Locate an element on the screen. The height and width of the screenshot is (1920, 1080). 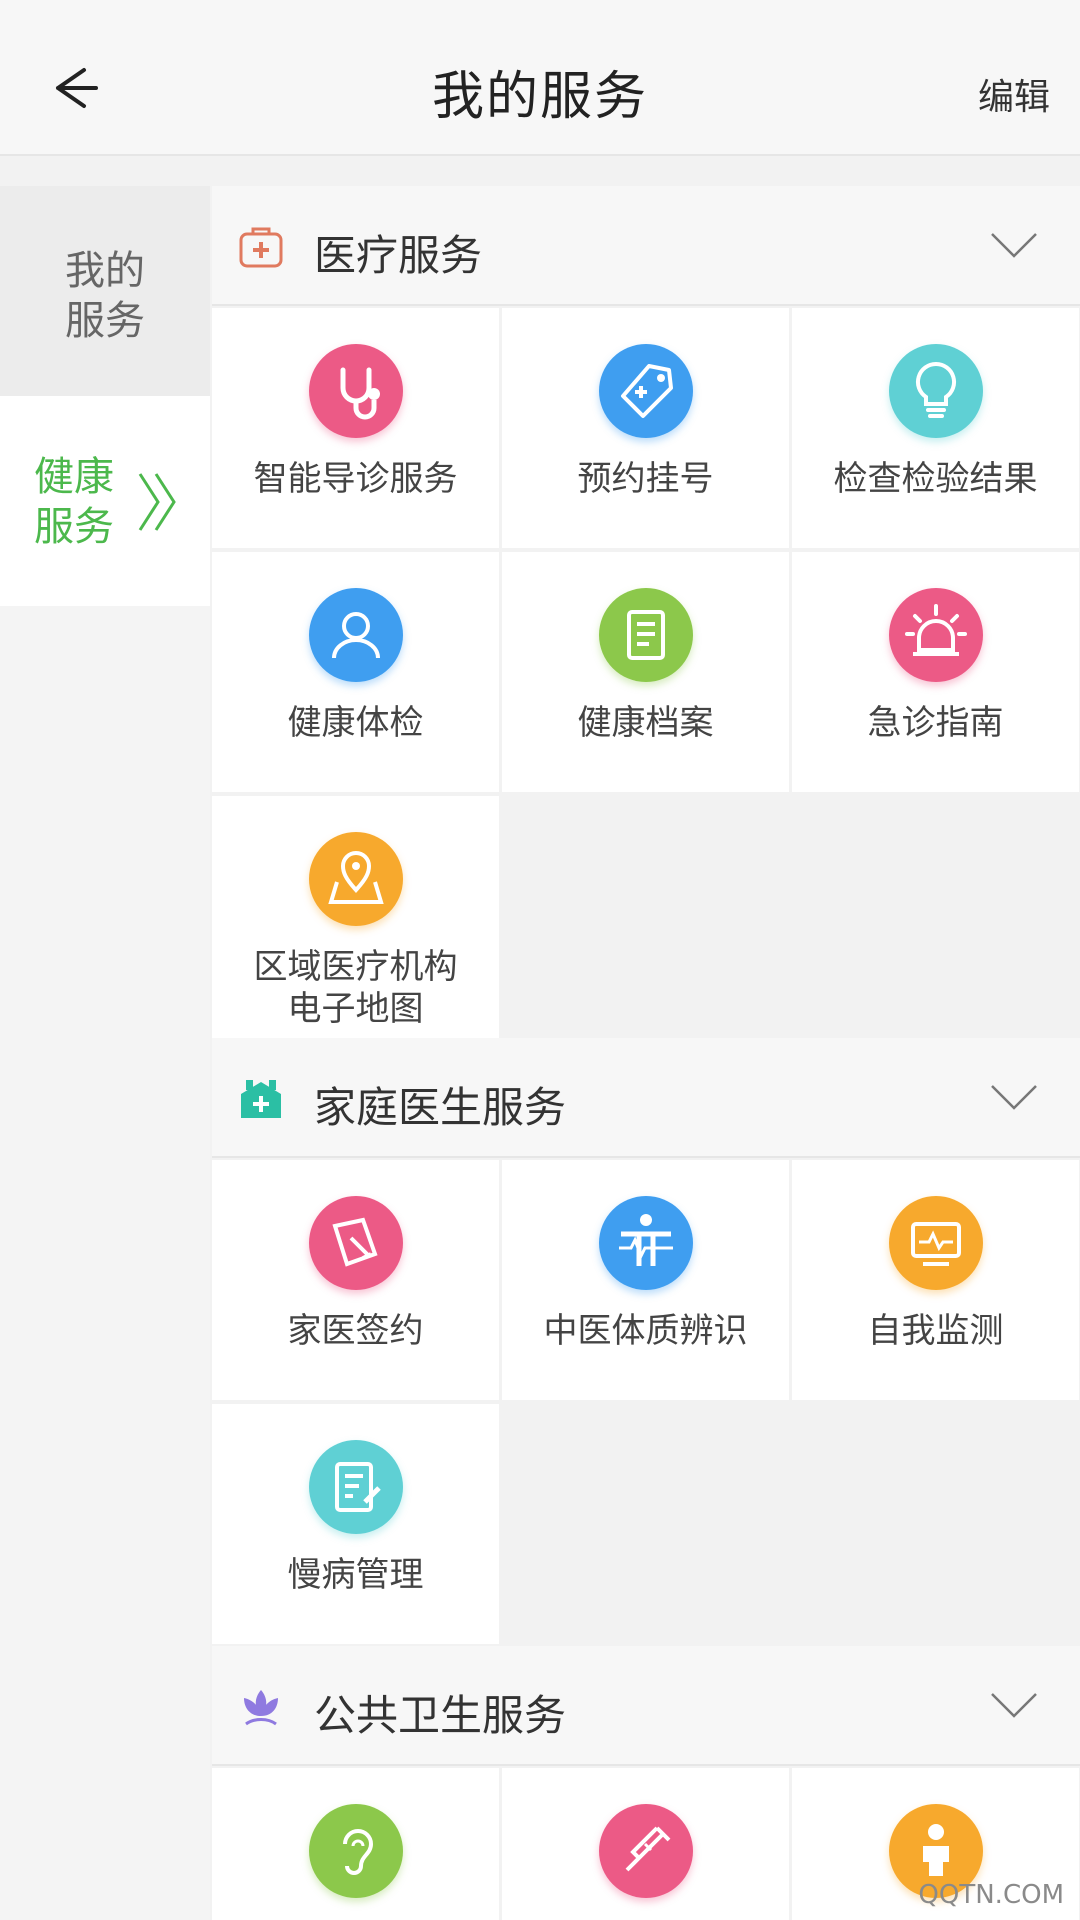
service-tile: 家医签约 is located at coordinates (355, 1280).